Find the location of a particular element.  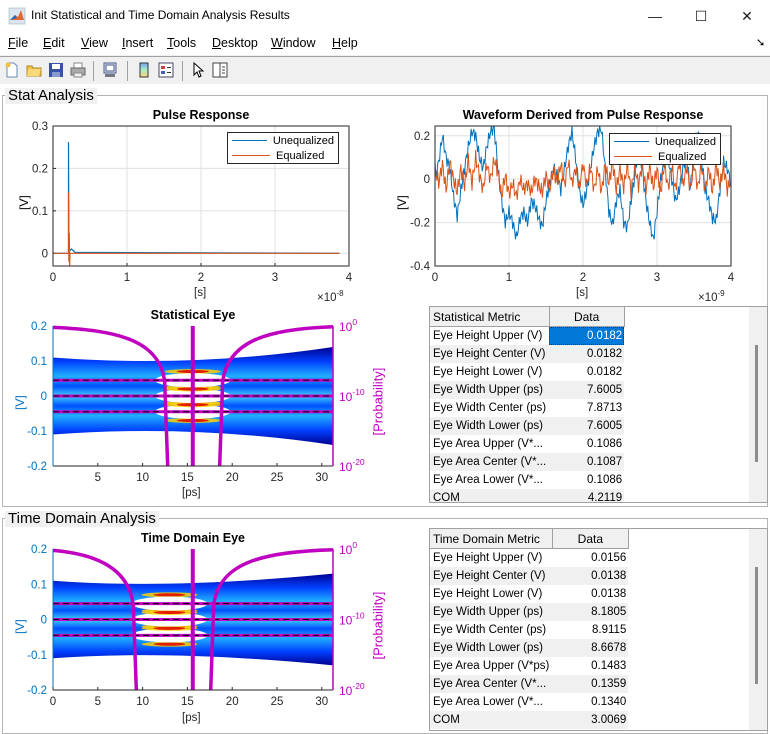

y-tick-label: -0.2 is located at coordinates (37, 691).